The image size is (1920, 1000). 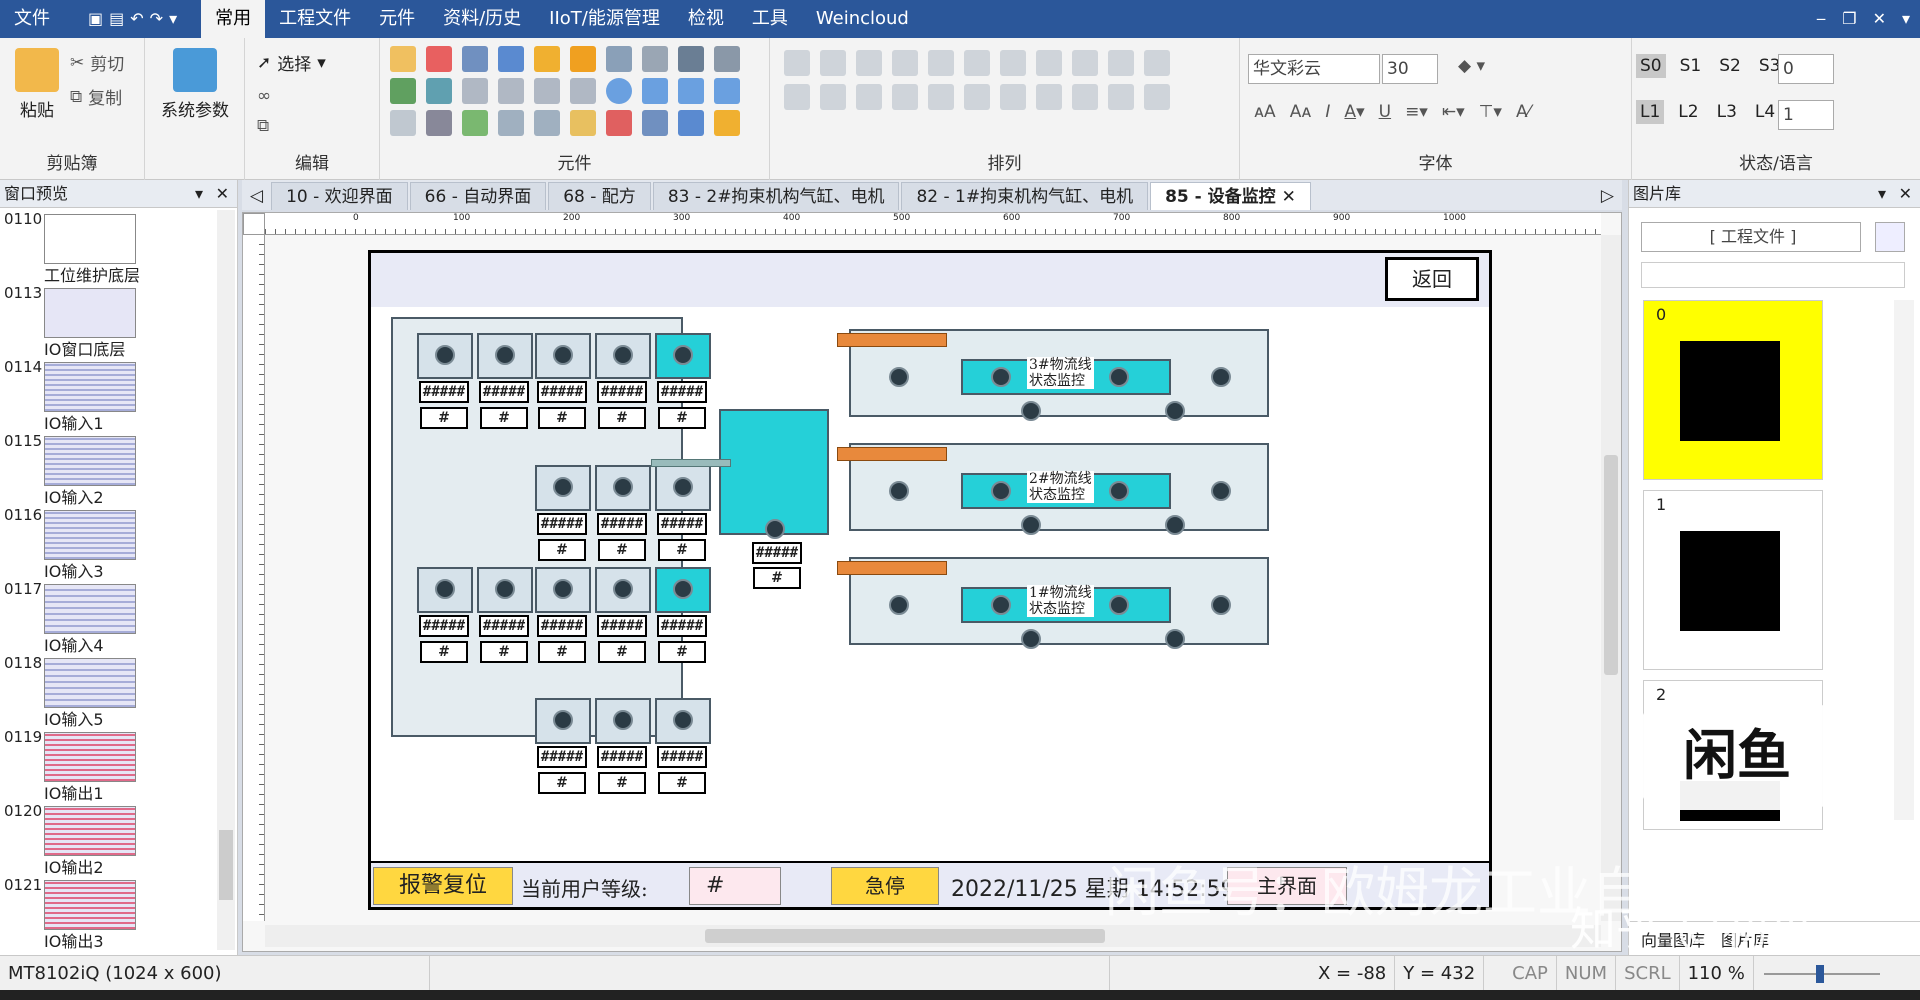 What do you see at coordinates (1013, 63) in the screenshot?
I see `distribute-h-icon` at bounding box center [1013, 63].